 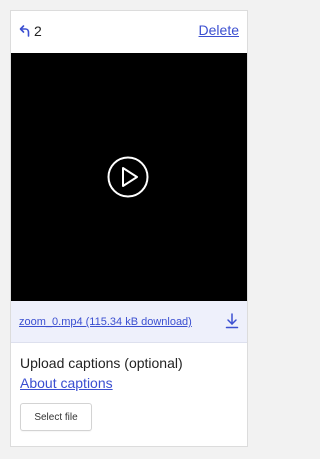 I want to click on file-row: zoom_0.mp4 (115.34 kB download), so click(x=129, y=322).